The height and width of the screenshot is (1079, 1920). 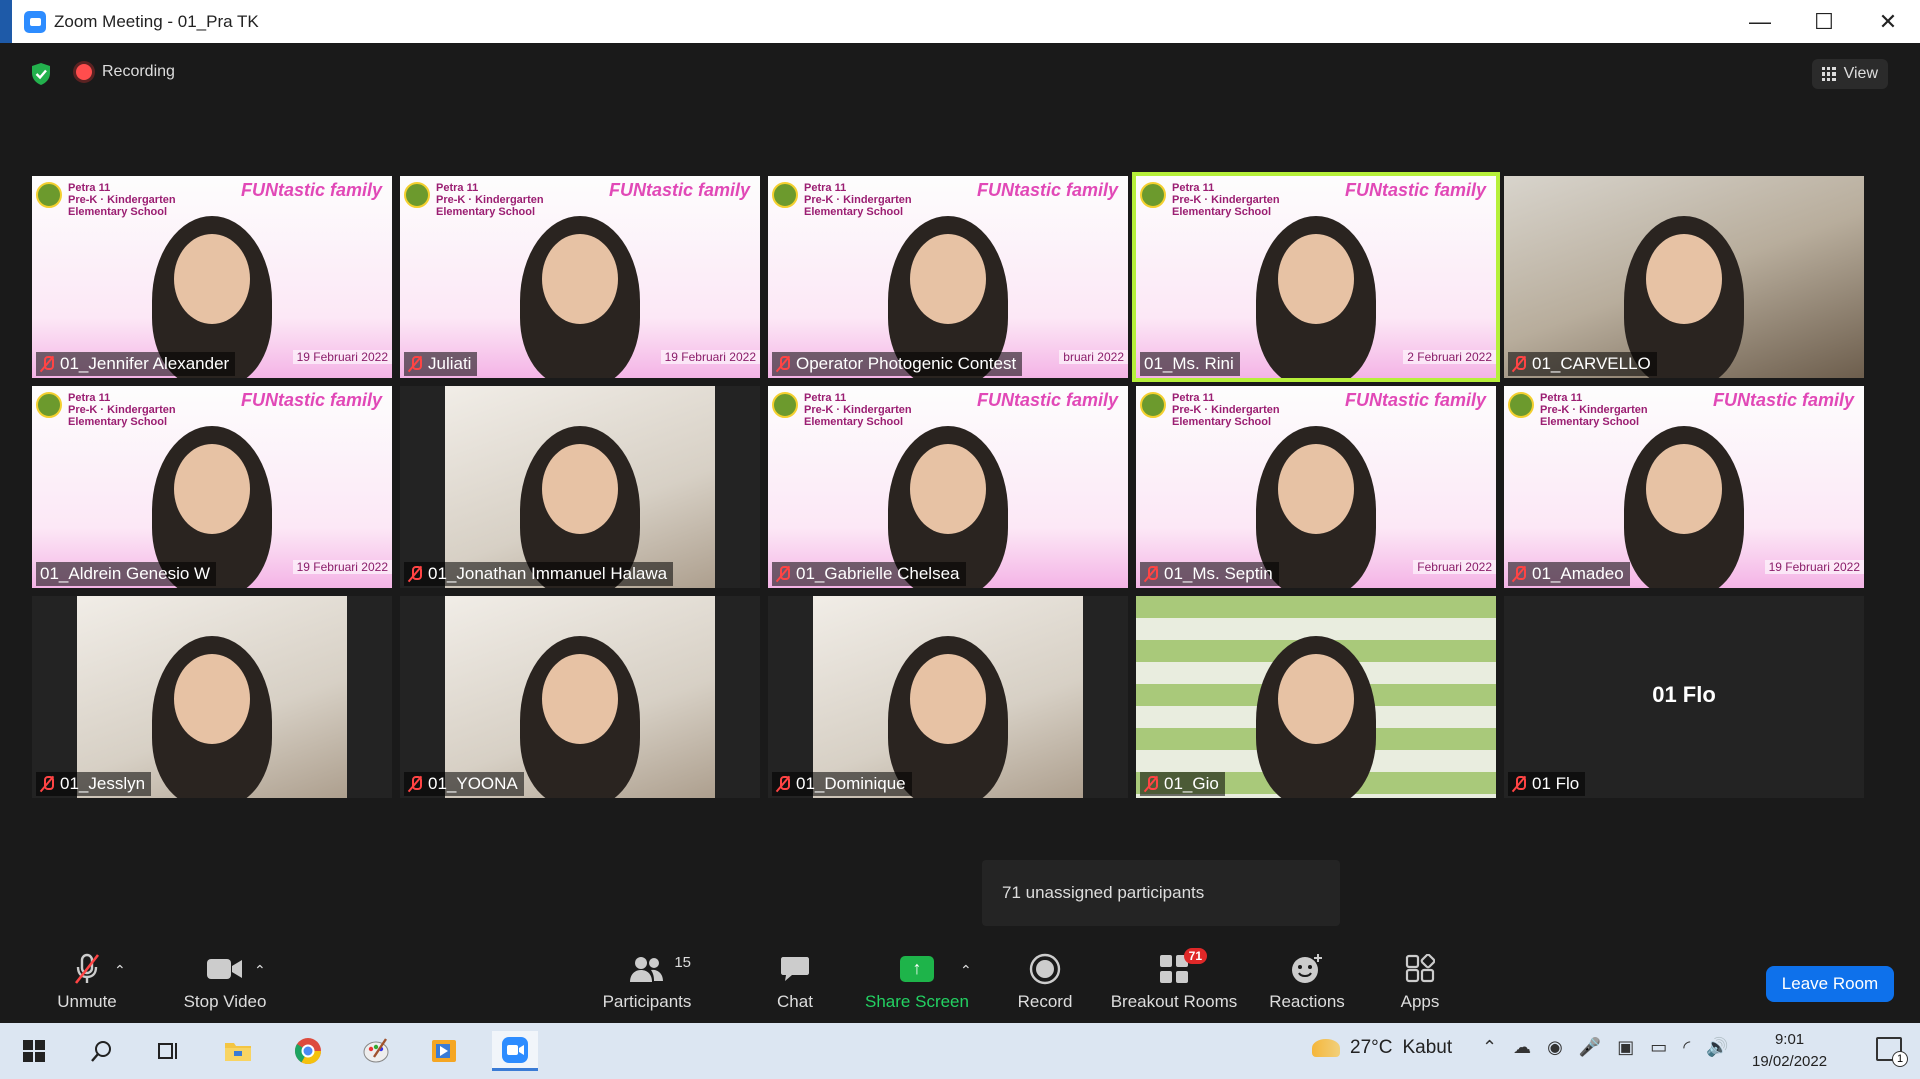 I want to click on search-icon, so click(x=102, y=1051).